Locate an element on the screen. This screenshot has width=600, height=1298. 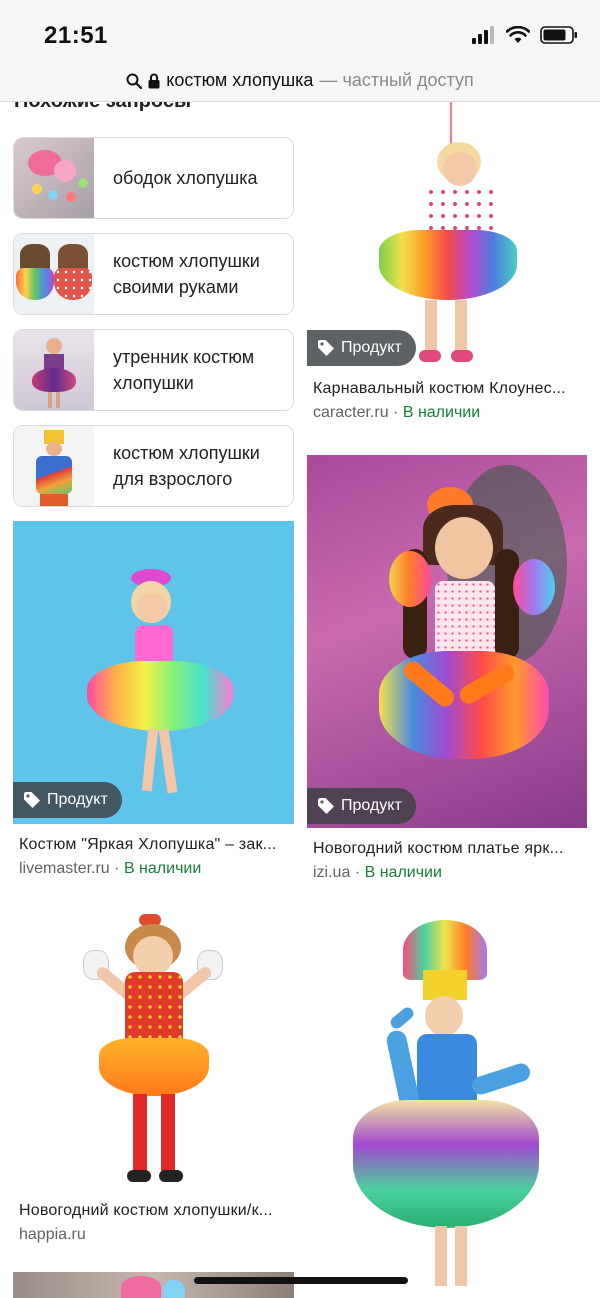
result-source: livemaster.ru is located at coordinates (64, 868).